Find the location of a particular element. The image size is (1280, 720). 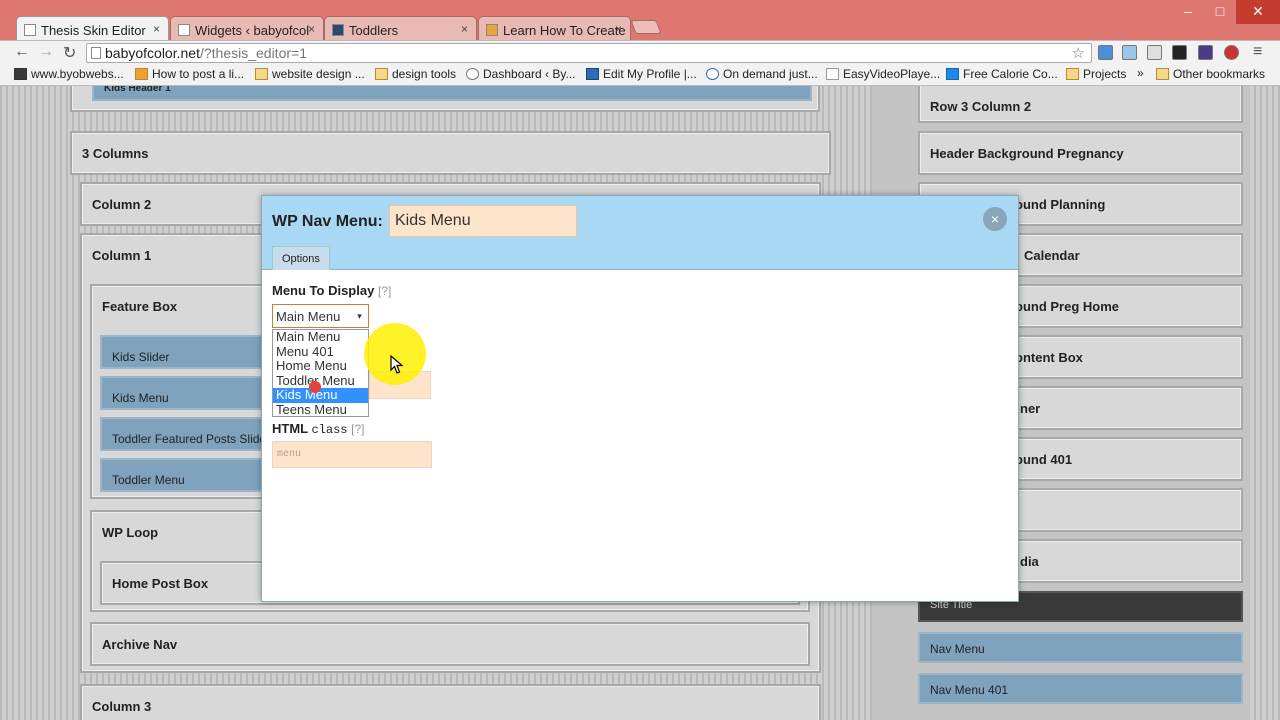

new-tab-button is located at coordinates (646, 27).